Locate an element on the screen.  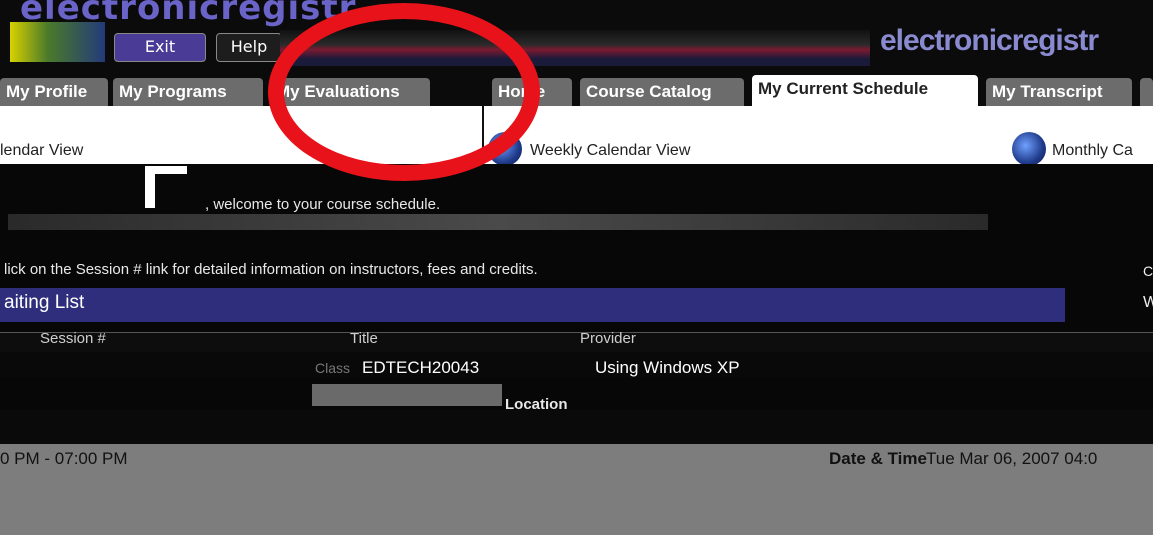
column-header-session: Session # is located at coordinates (73, 338).